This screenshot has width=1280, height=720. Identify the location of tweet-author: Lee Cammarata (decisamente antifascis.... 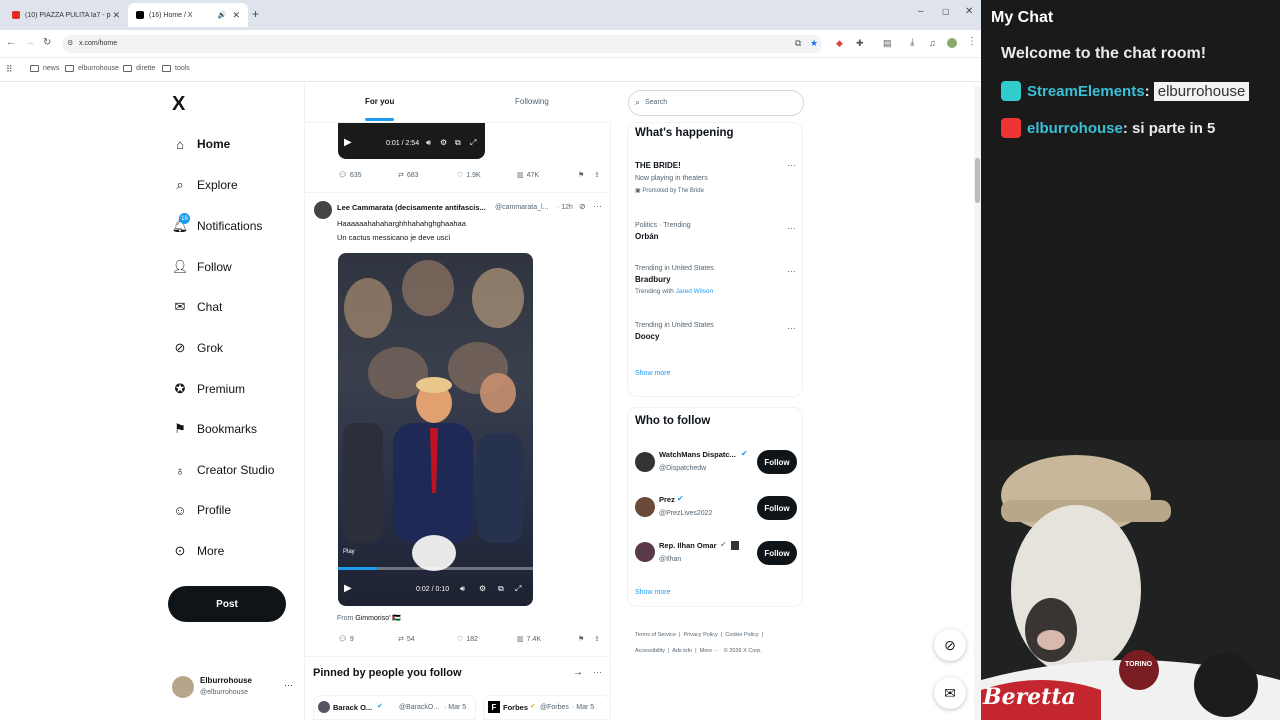
(411, 207).